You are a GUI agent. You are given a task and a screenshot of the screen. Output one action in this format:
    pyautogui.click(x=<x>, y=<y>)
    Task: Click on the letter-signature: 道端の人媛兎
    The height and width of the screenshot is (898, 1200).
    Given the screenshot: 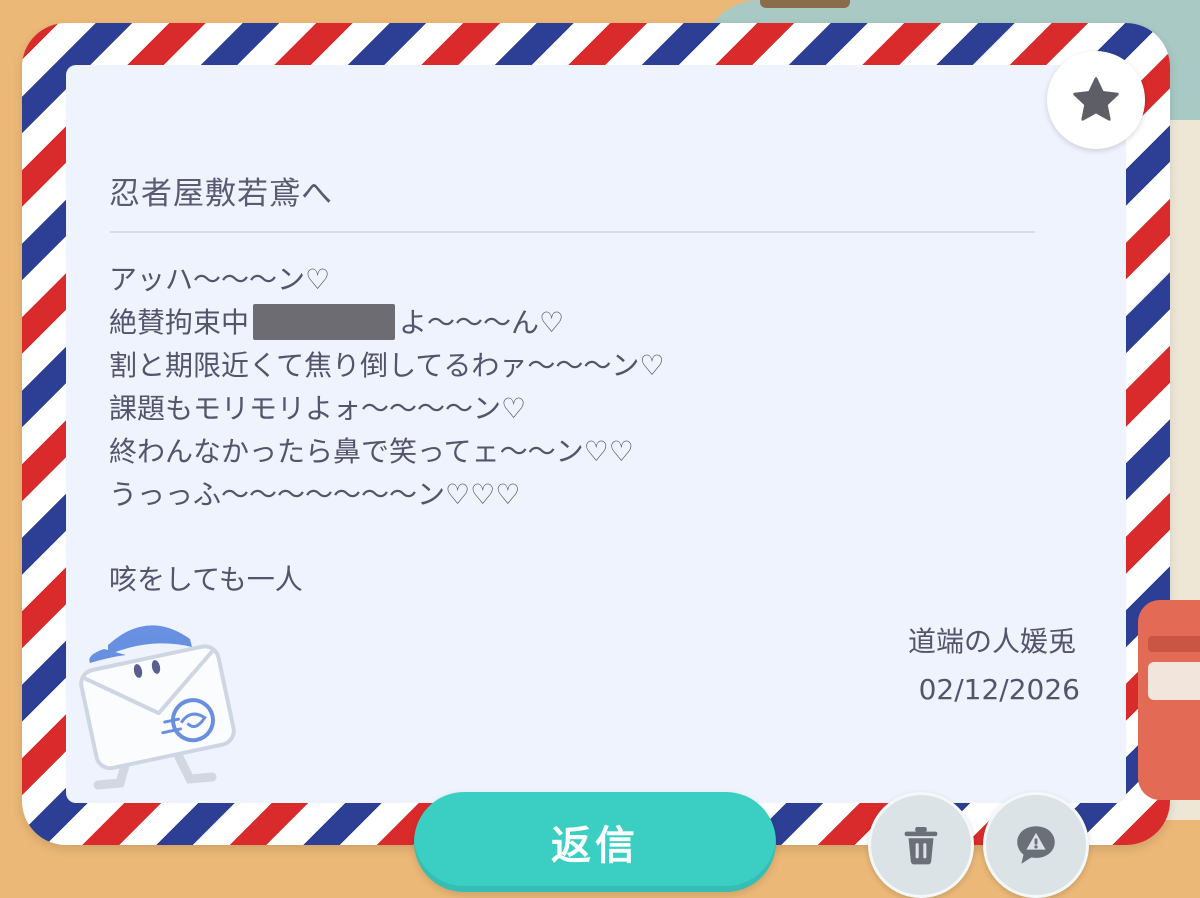 What is the action you would take?
    pyautogui.click(x=991, y=641)
    